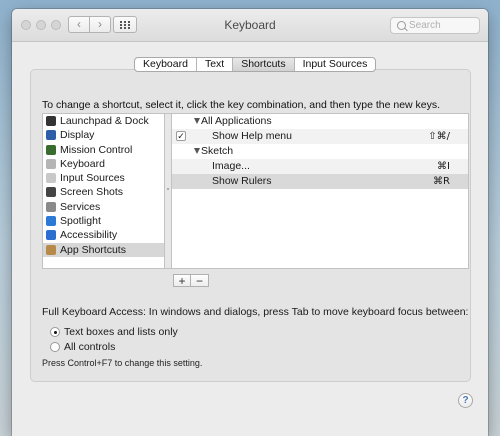 The height and width of the screenshot is (436, 500). I want to click on shortcut-group-label: All Applications, so click(236, 121).